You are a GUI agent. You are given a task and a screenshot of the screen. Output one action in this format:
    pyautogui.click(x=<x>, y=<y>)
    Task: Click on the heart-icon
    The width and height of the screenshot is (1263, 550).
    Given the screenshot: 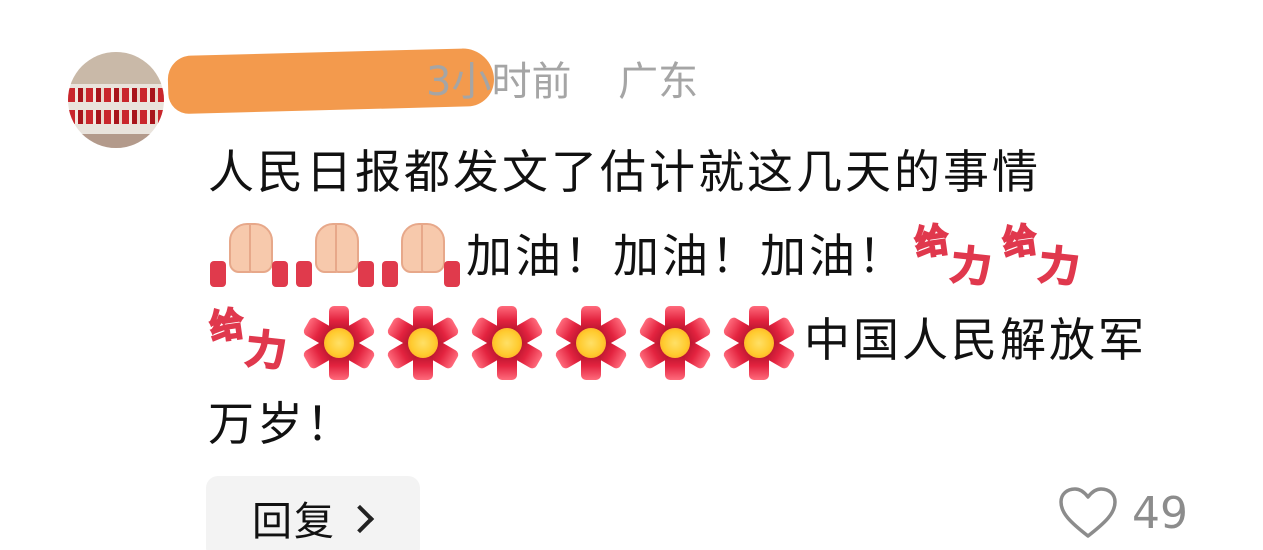 What is the action you would take?
    pyautogui.click(x=1088, y=512)
    